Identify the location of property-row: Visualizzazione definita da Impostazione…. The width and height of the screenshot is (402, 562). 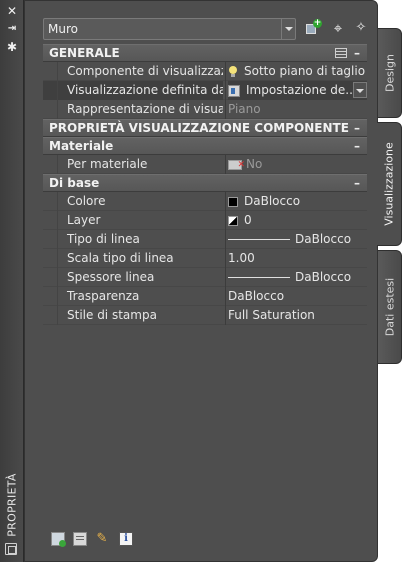
(205, 90).